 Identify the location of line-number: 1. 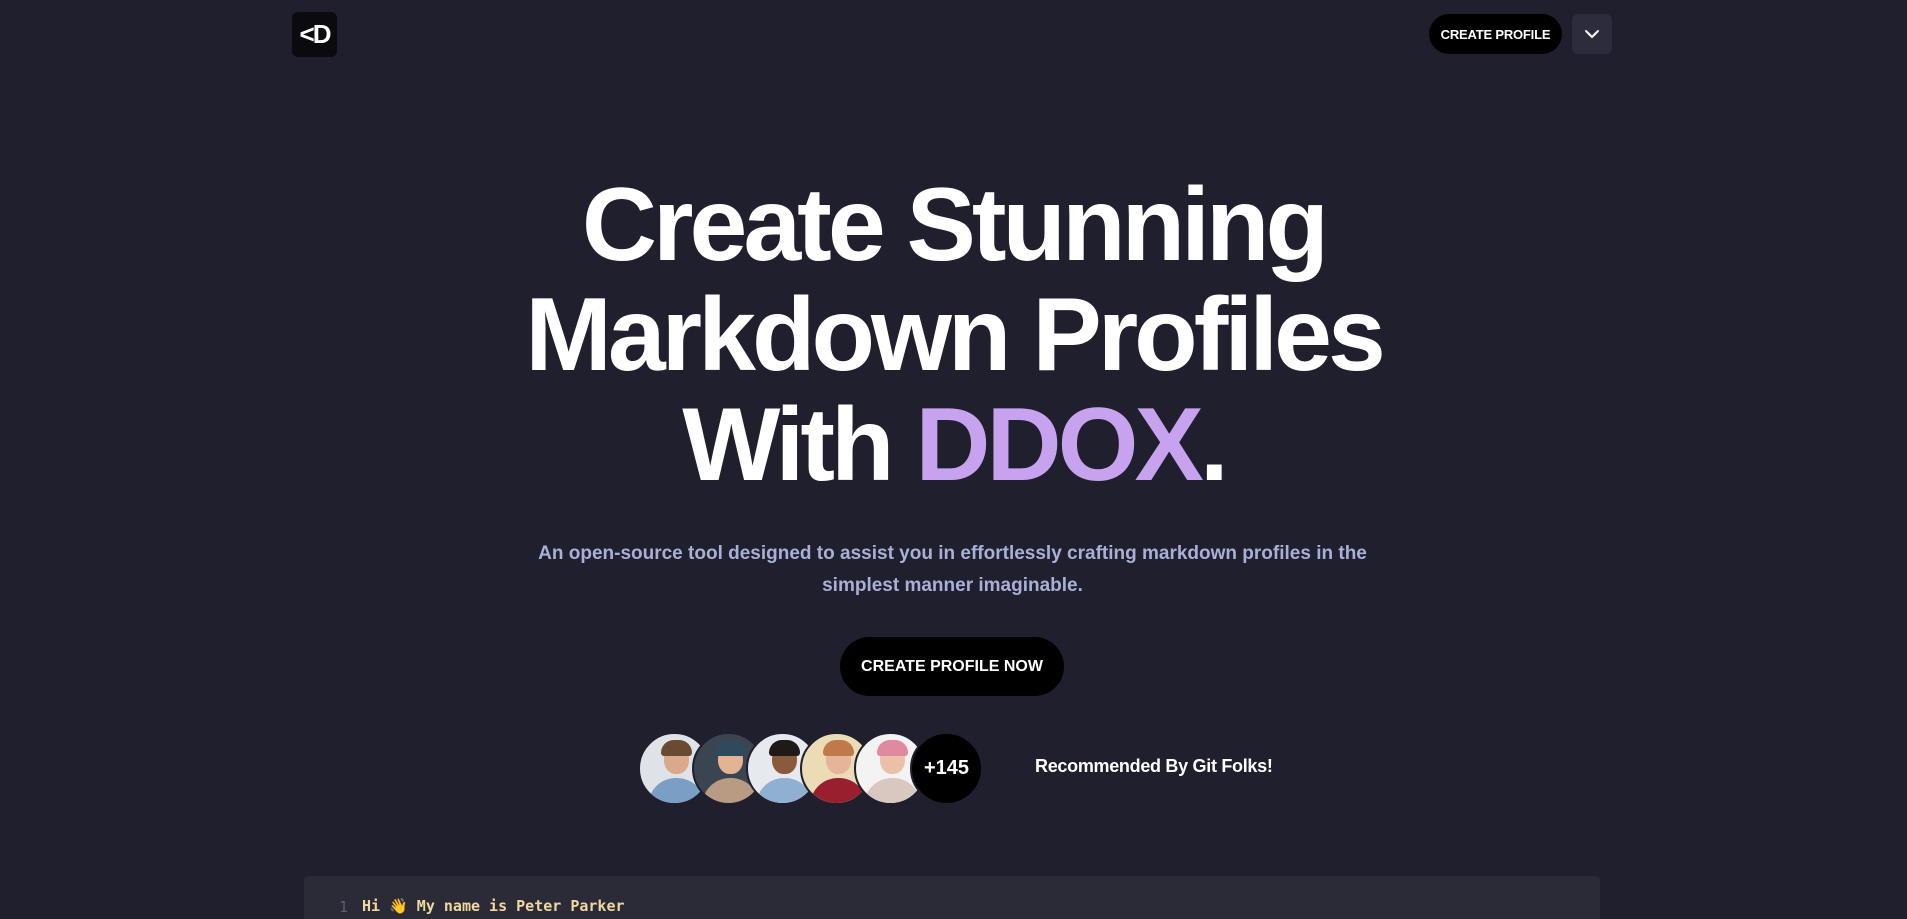
(343, 907).